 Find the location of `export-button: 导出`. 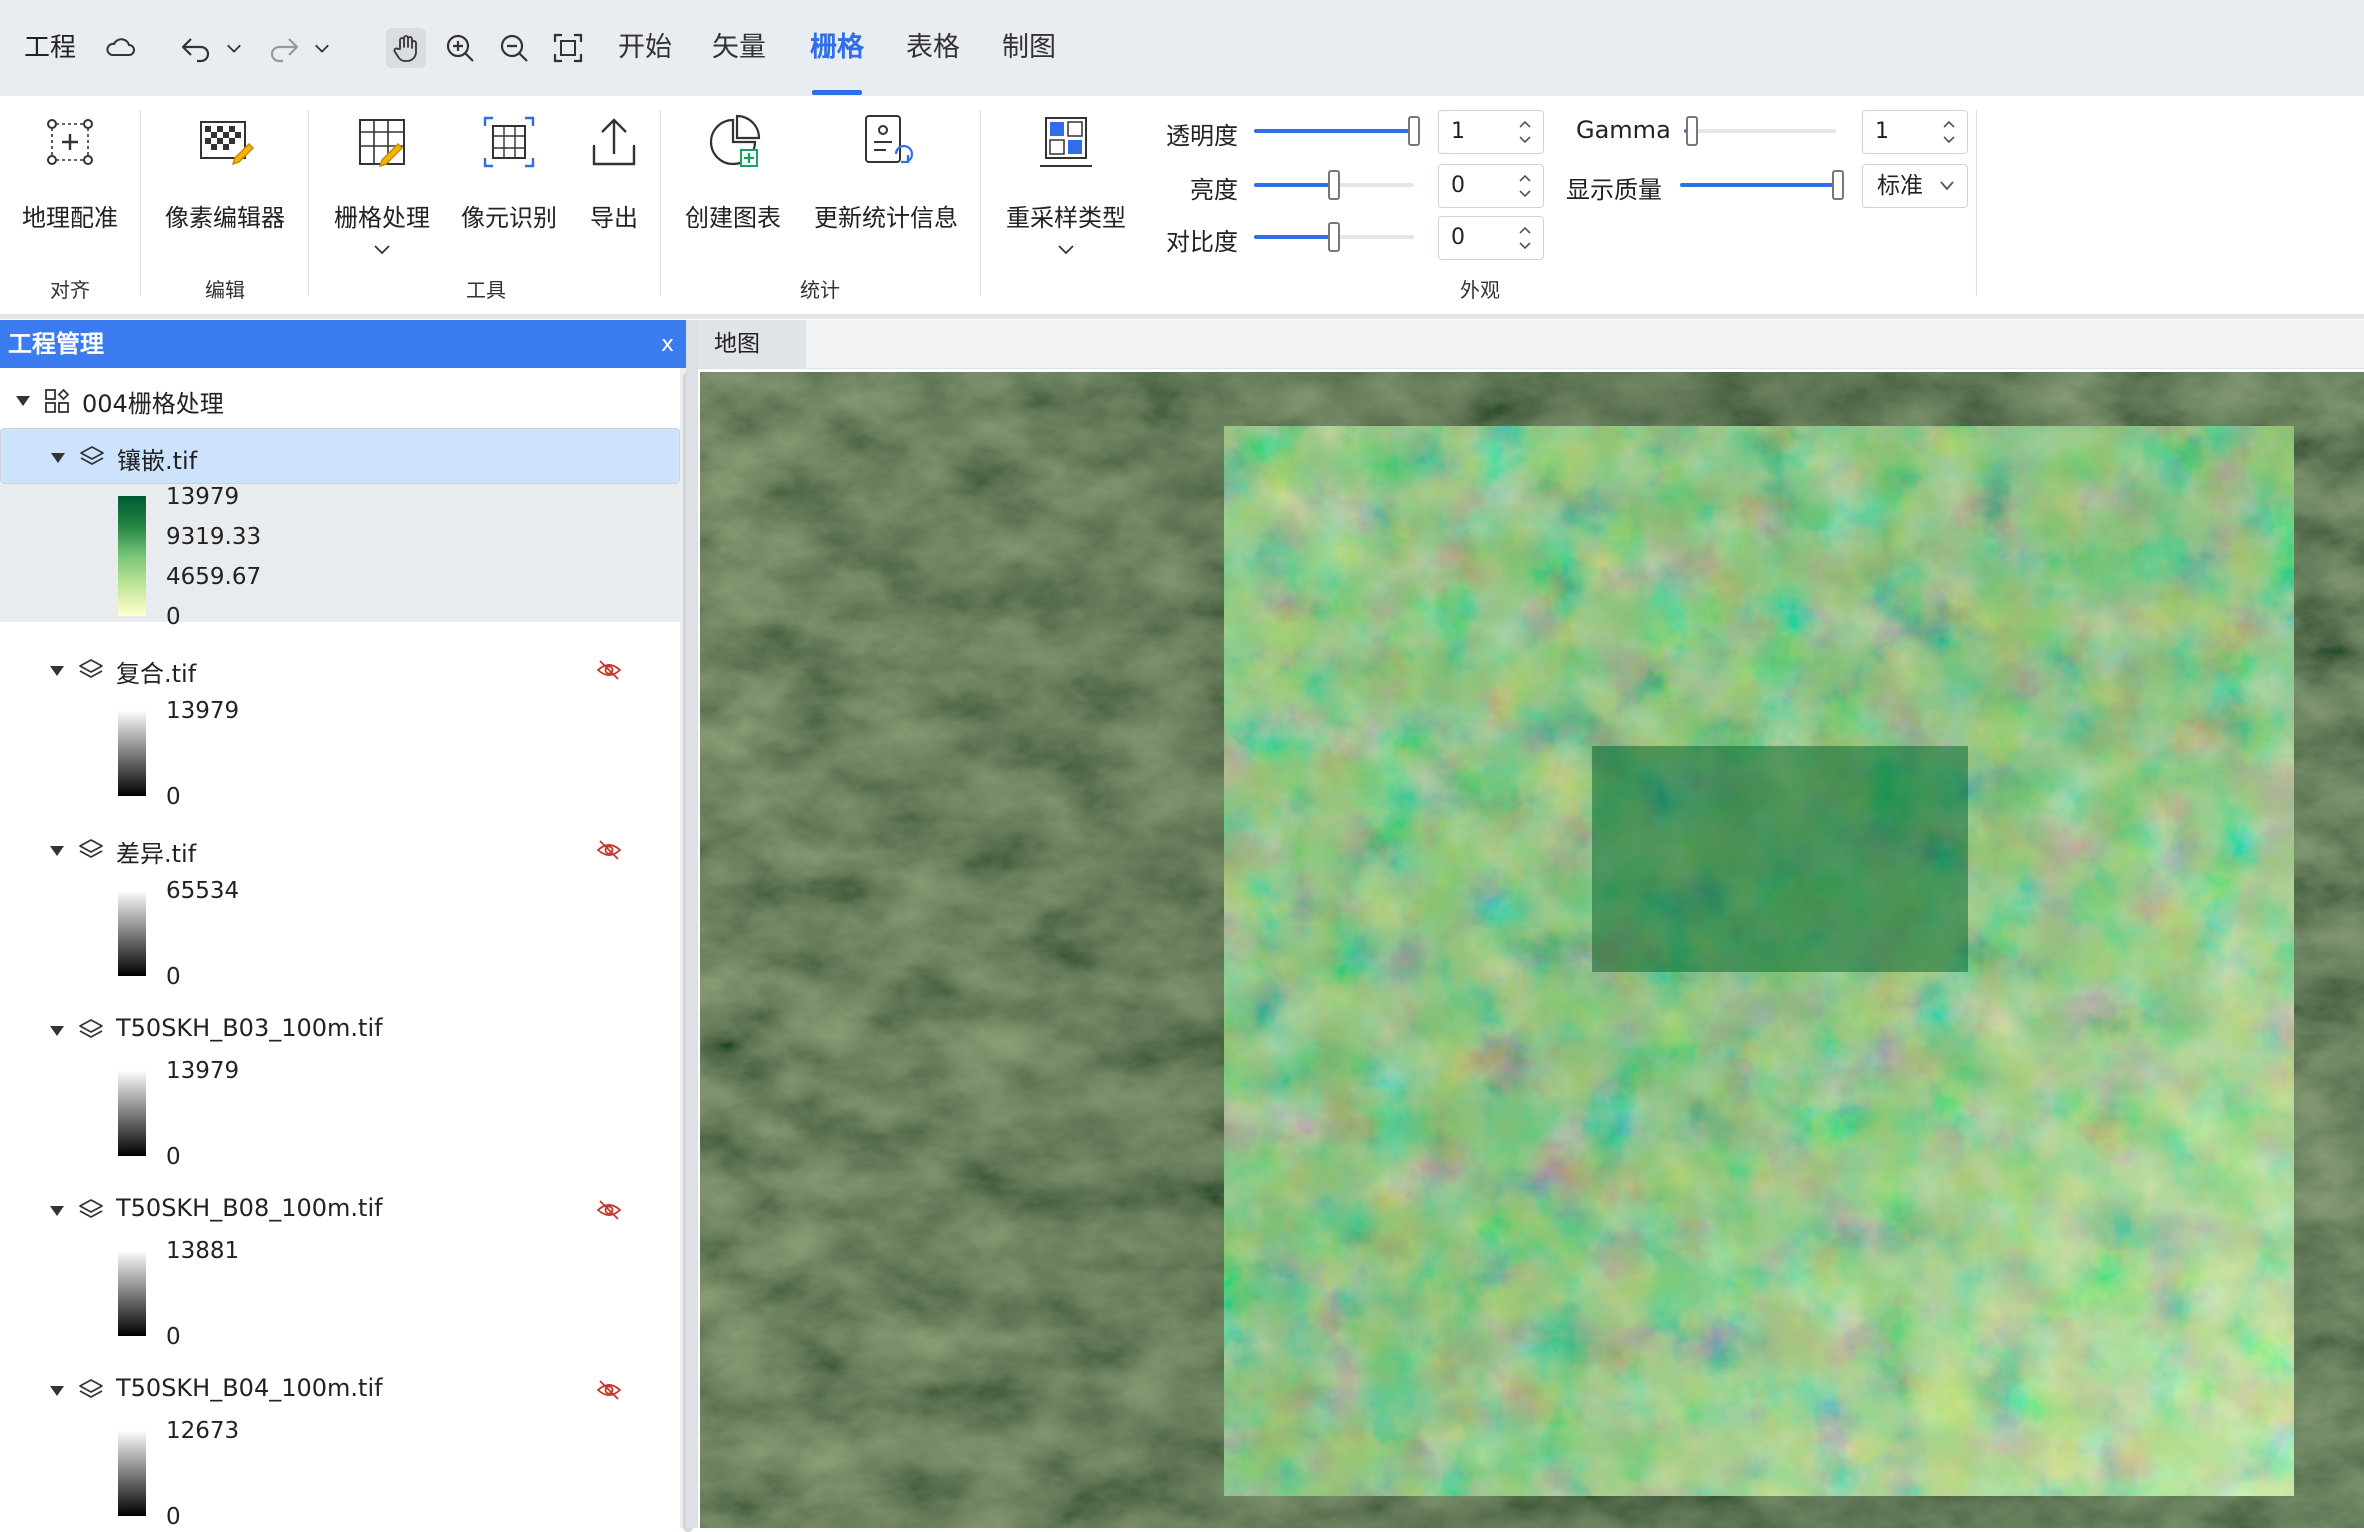

export-button: 导出 is located at coordinates (614, 187).